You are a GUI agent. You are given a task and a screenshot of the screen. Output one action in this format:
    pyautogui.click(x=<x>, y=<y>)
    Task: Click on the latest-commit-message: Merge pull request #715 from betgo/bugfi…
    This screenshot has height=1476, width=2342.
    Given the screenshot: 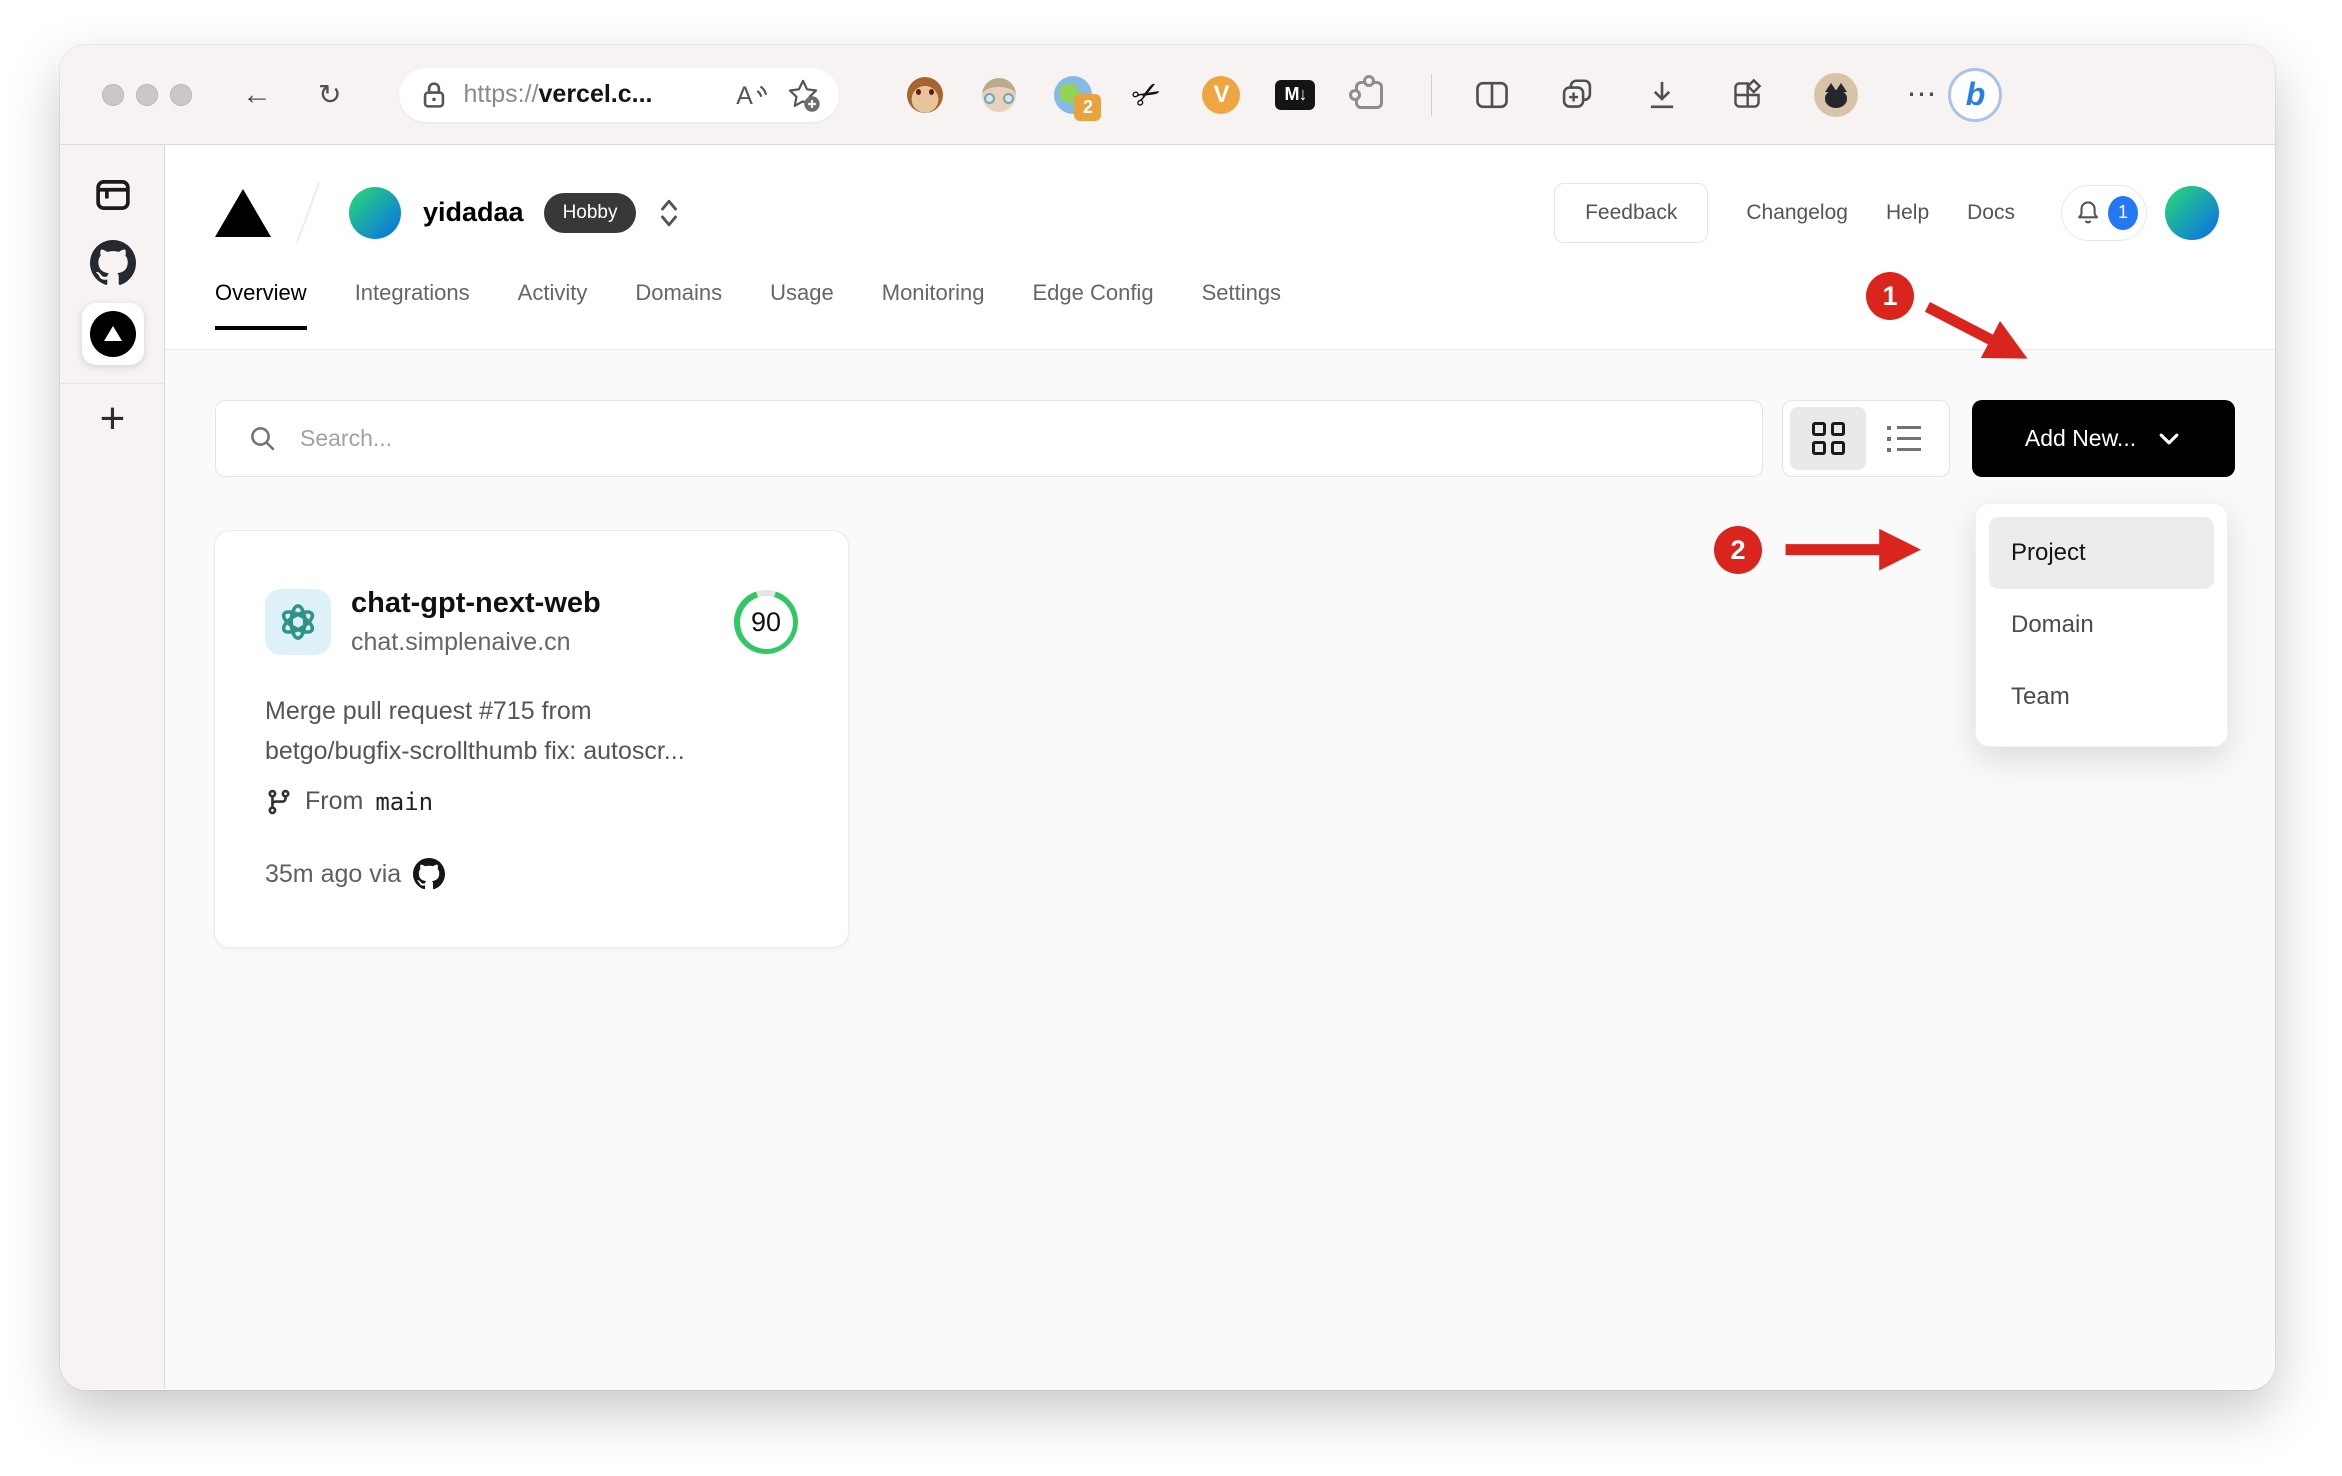 What is the action you would take?
    pyautogui.click(x=531, y=731)
    